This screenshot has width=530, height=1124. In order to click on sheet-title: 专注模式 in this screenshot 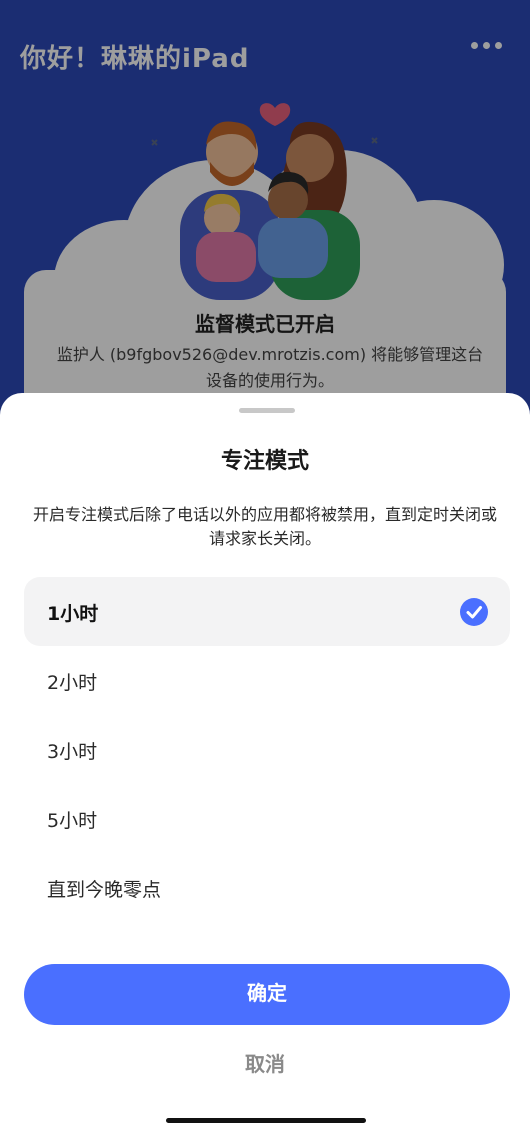, I will do `click(264, 461)`.